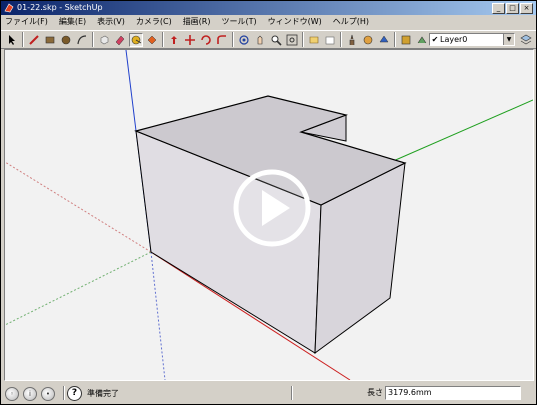 Image resolution: width=537 pixels, height=405 pixels. What do you see at coordinates (103, 393) in the screenshot?
I see `status-text: 準備完了` at bounding box center [103, 393].